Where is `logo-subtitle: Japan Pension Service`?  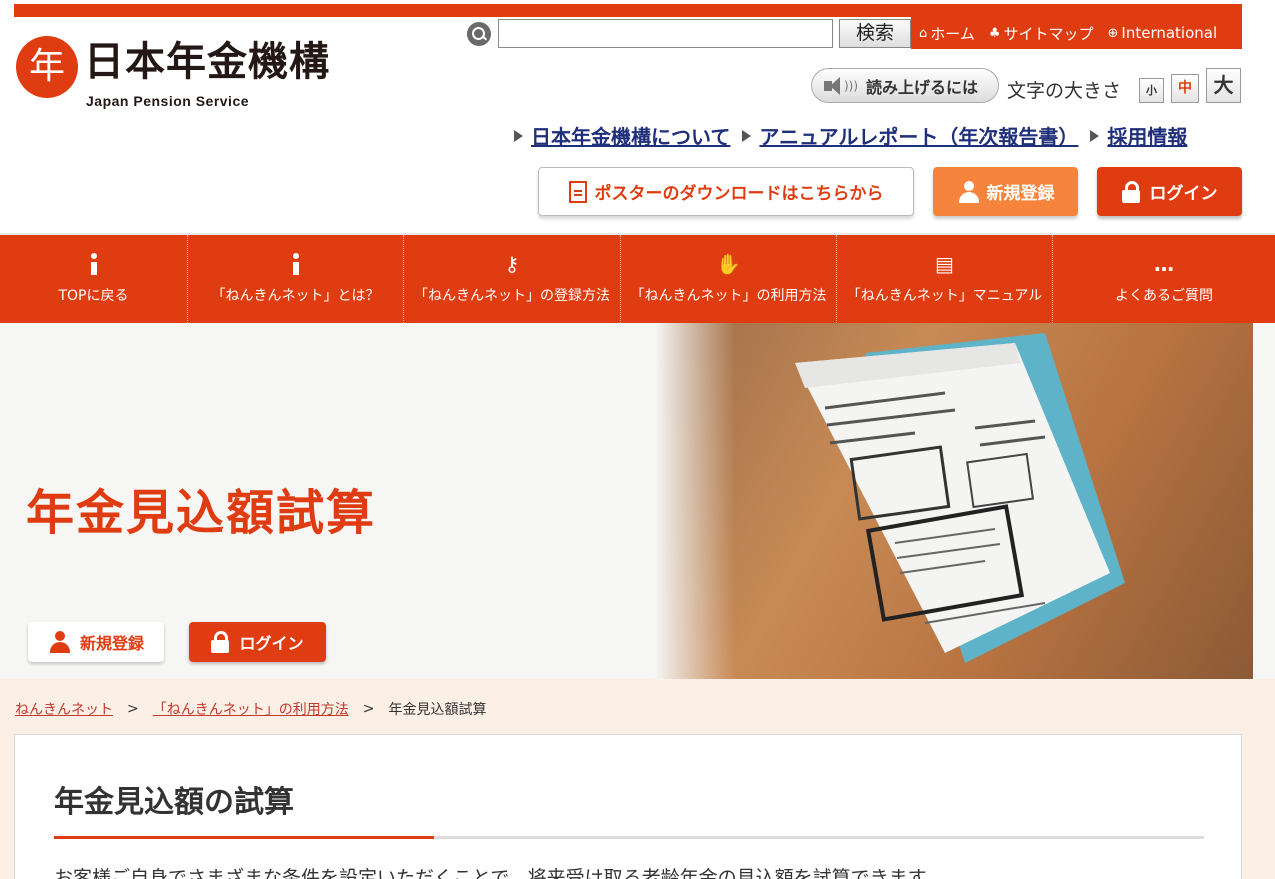
logo-subtitle: Japan Pension Service is located at coordinates (168, 101).